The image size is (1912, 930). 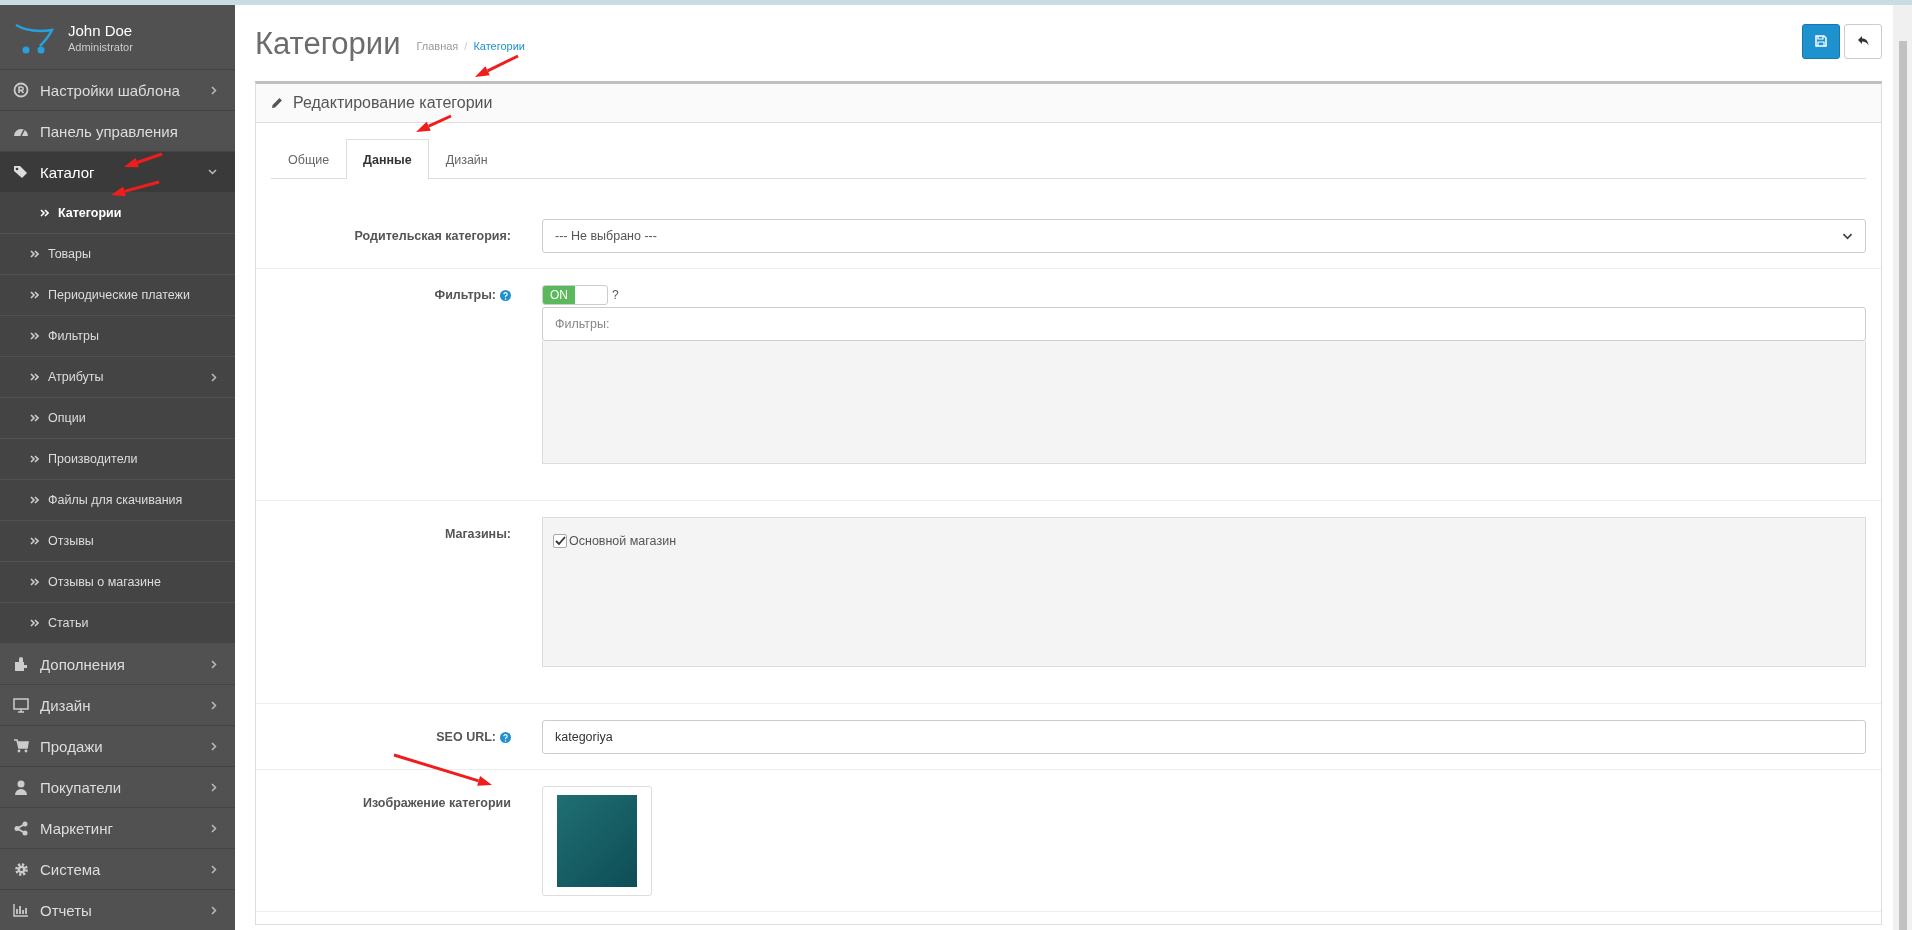 I want to click on share-icon, so click(x=21, y=828).